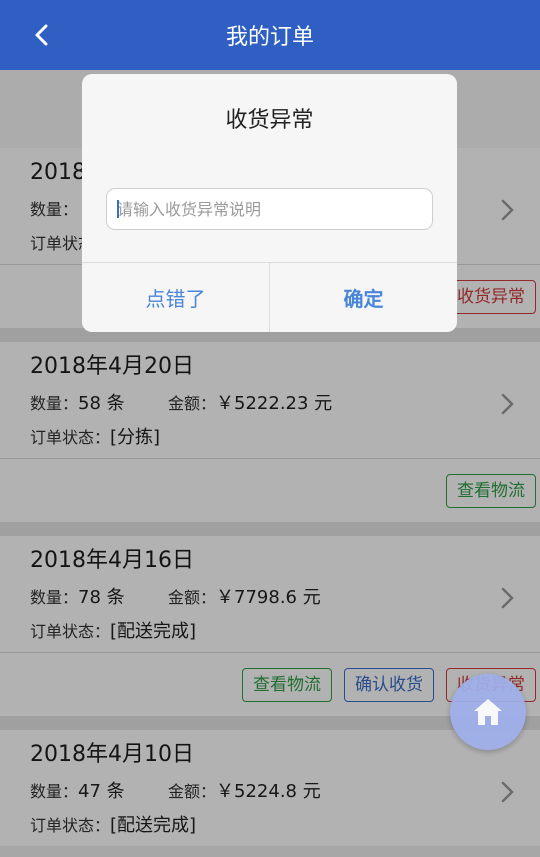  What do you see at coordinates (269, 209) in the screenshot?
I see `exception-note-input` at bounding box center [269, 209].